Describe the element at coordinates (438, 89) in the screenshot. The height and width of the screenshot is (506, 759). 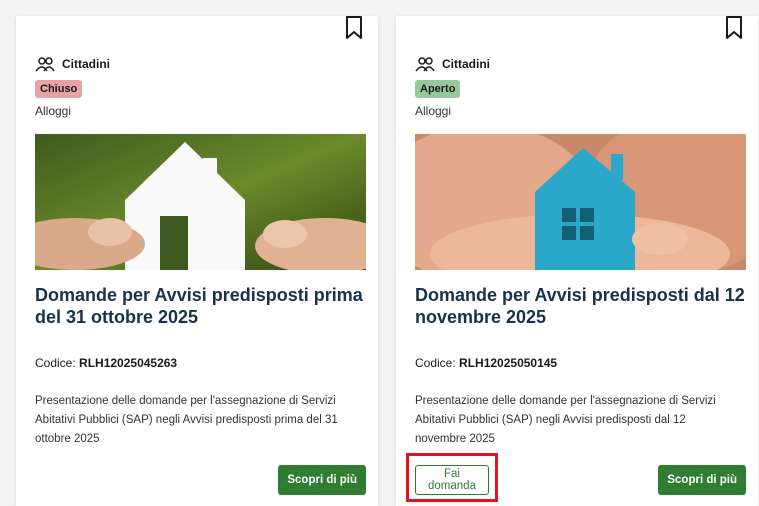
I see `status-badge: Aperto` at that location.